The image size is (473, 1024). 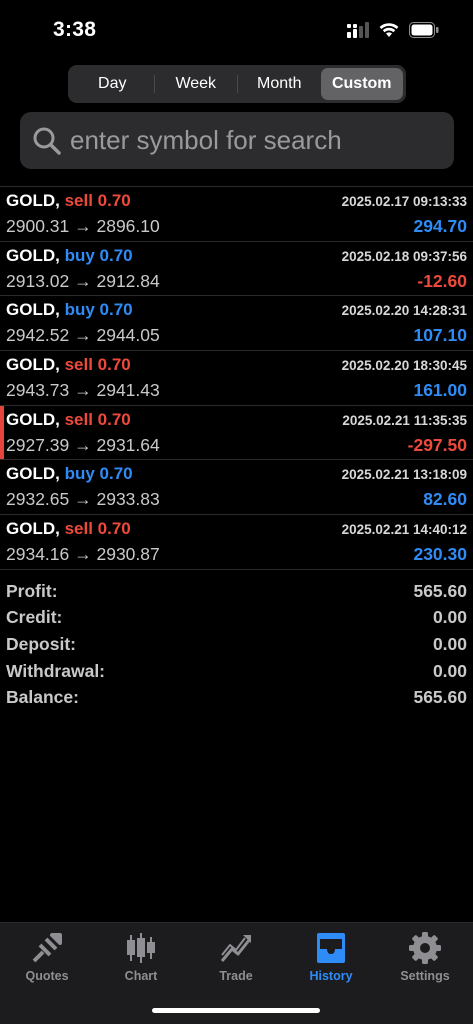 I want to click on summary-label: Profit:, so click(x=32, y=590).